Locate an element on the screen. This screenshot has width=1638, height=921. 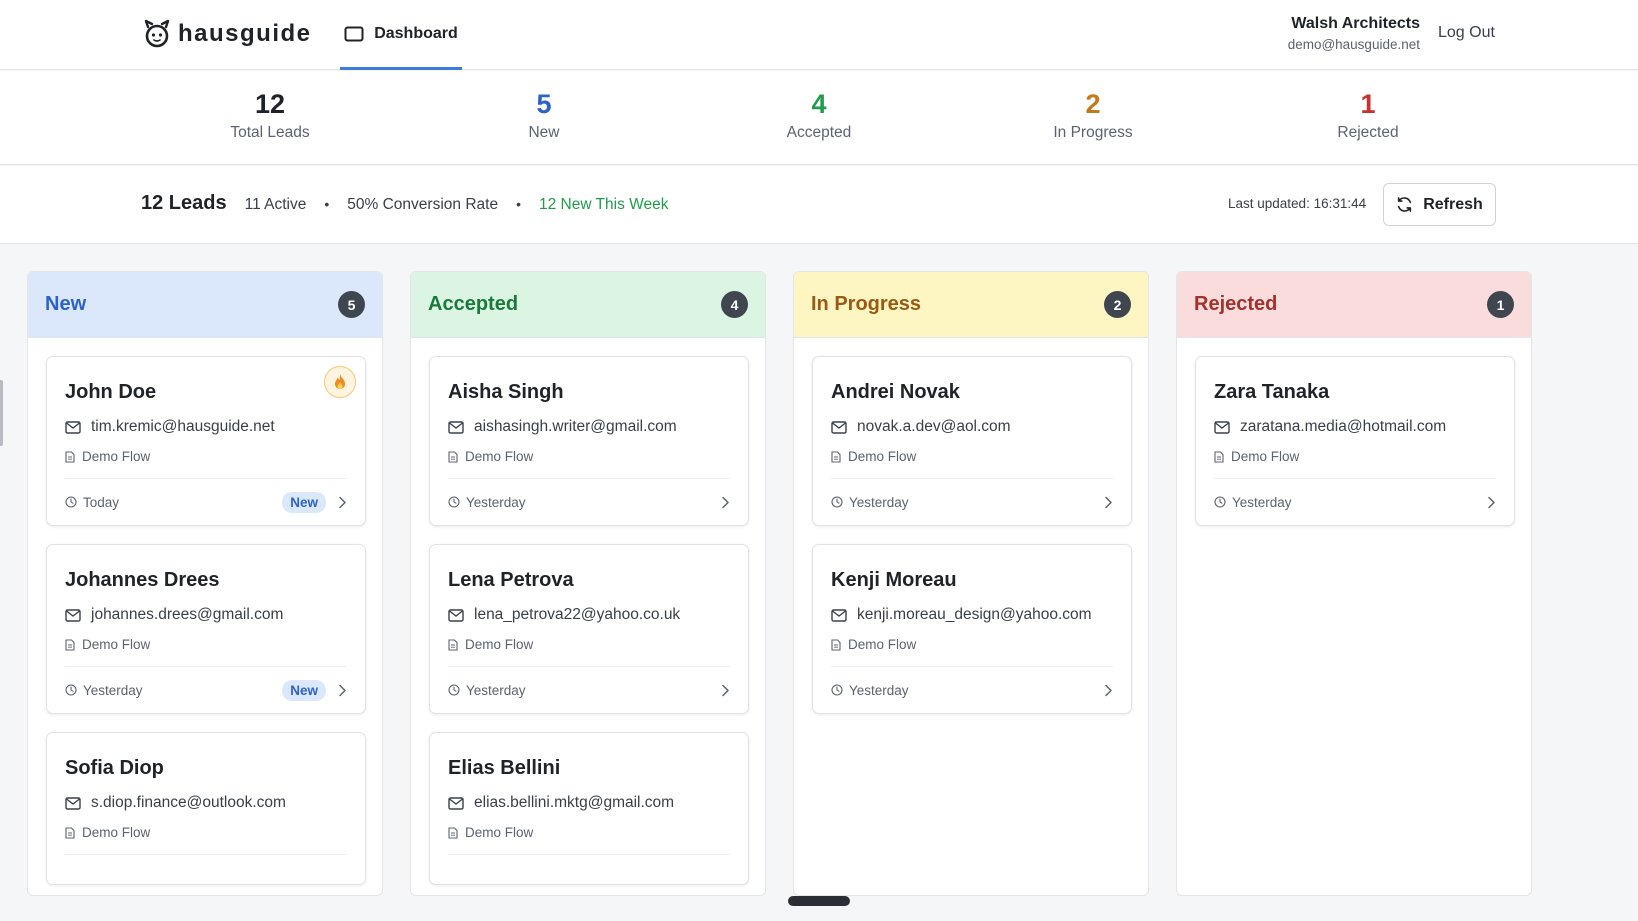
lead-email-text: s.diop.finance@outlook.com is located at coordinates (188, 802).